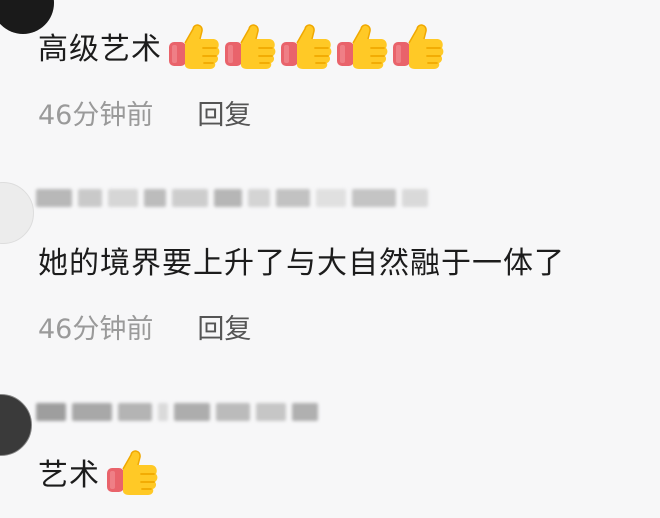  I want to click on comment-text: 她的境界要上升了与大自然融于一体了, so click(301, 260).